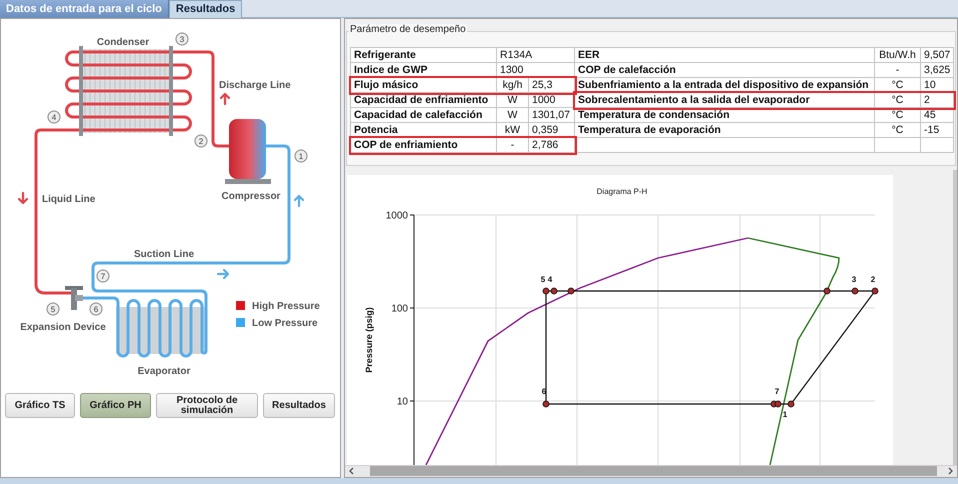 This screenshot has height=484, width=958. Describe the element at coordinates (552, 145) in the screenshot. I see `parameter-value: 2,786` at that location.